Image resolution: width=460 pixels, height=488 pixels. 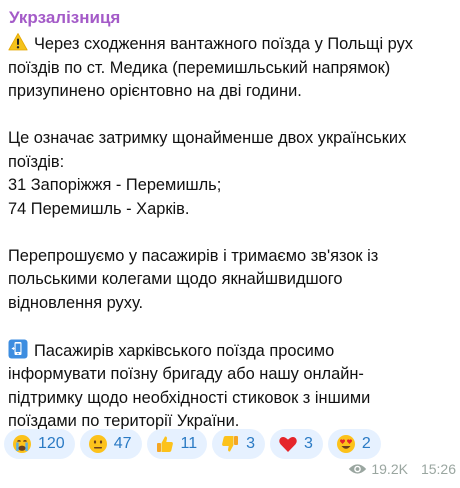 What do you see at coordinates (115, 185) in the screenshot?
I see `paragraph-line: 31 Запоріжжя - Перемишль;` at bounding box center [115, 185].